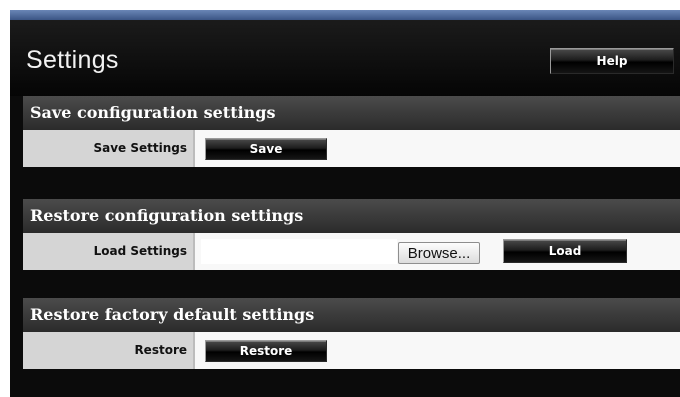 Image resolution: width=680 pixels, height=397 pixels. Describe the element at coordinates (437, 148) in the screenshot. I see `save-settings-value-cell: Save` at that location.